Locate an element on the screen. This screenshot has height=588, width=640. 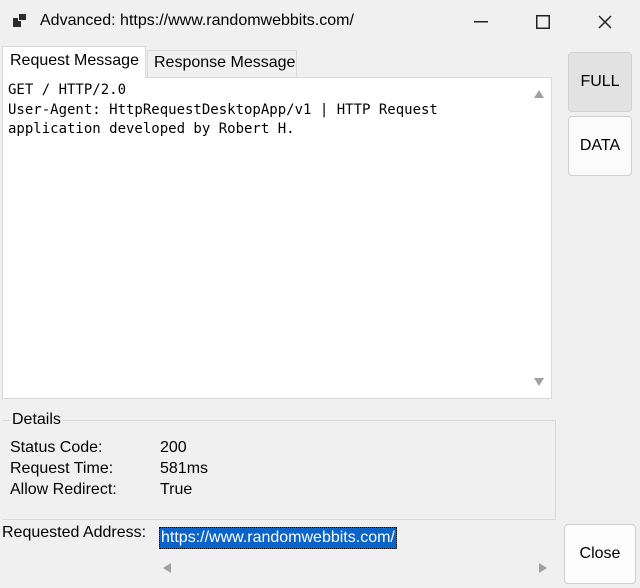
tab-response-message: Response Message is located at coordinates (222, 63).